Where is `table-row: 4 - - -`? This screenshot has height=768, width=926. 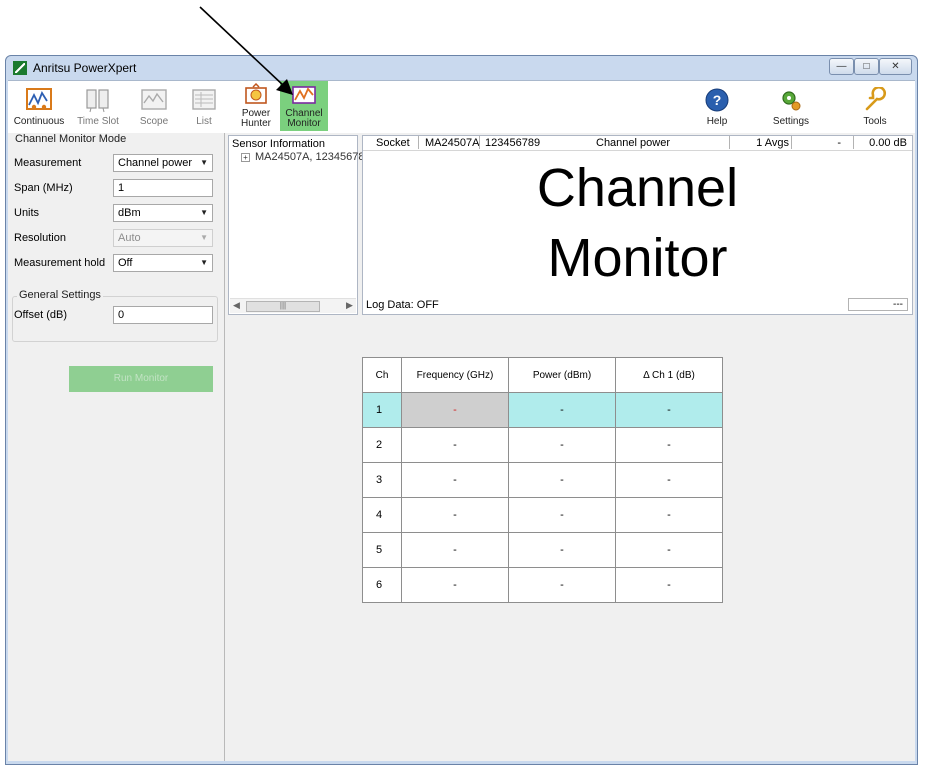 table-row: 4 - - - is located at coordinates (542, 515).